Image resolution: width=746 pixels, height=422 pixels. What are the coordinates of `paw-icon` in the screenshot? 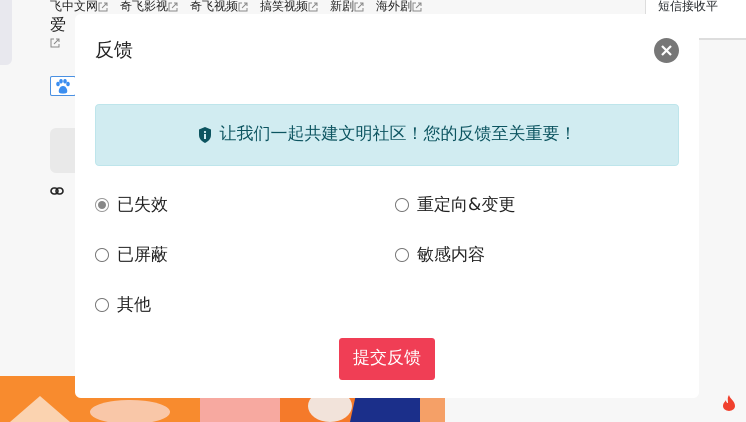 It's located at (63, 86).